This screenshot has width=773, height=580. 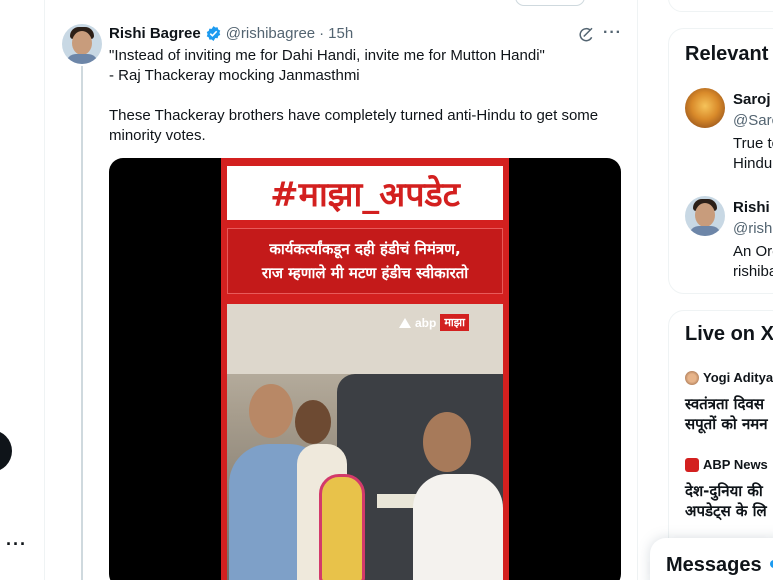 What do you see at coordinates (234, 75) in the screenshot?
I see `tweet-line: - Raj Thackeray mocking Janmasthmi` at bounding box center [234, 75].